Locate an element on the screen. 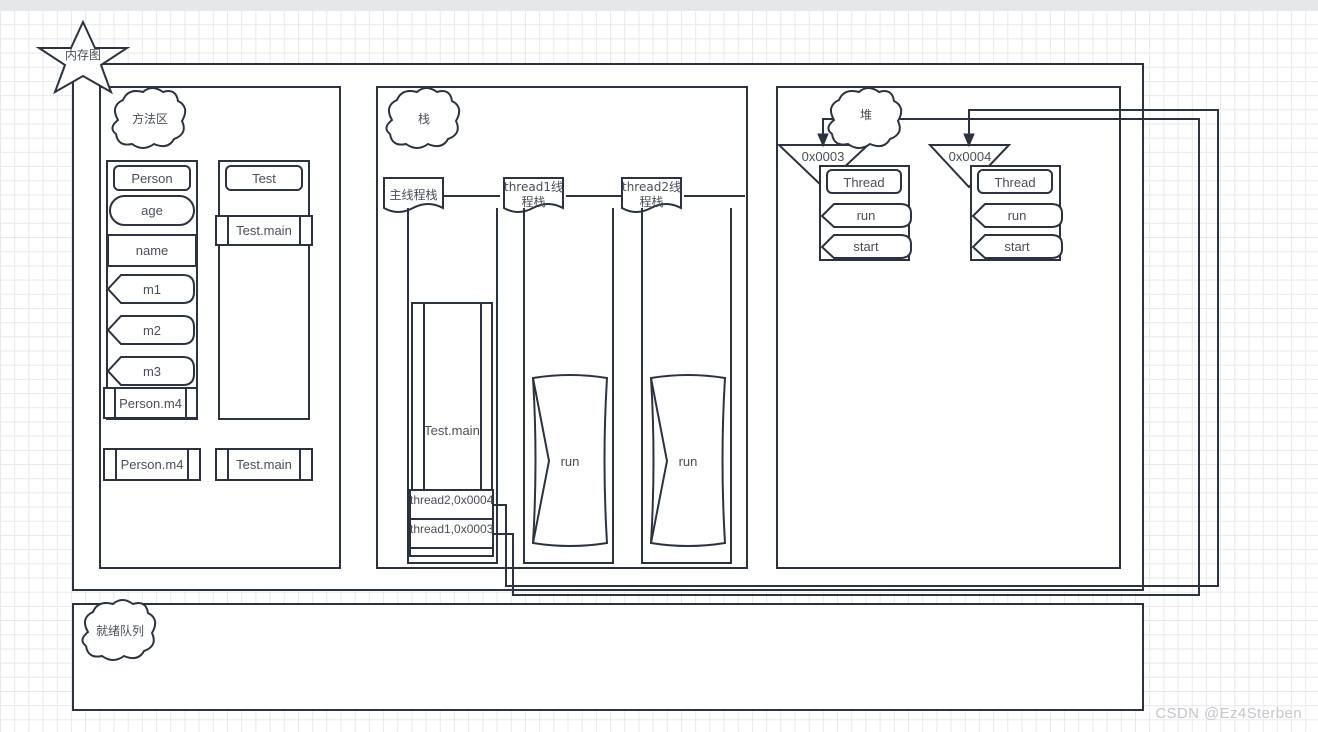  test-class-name-shape is located at coordinates (264, 178).